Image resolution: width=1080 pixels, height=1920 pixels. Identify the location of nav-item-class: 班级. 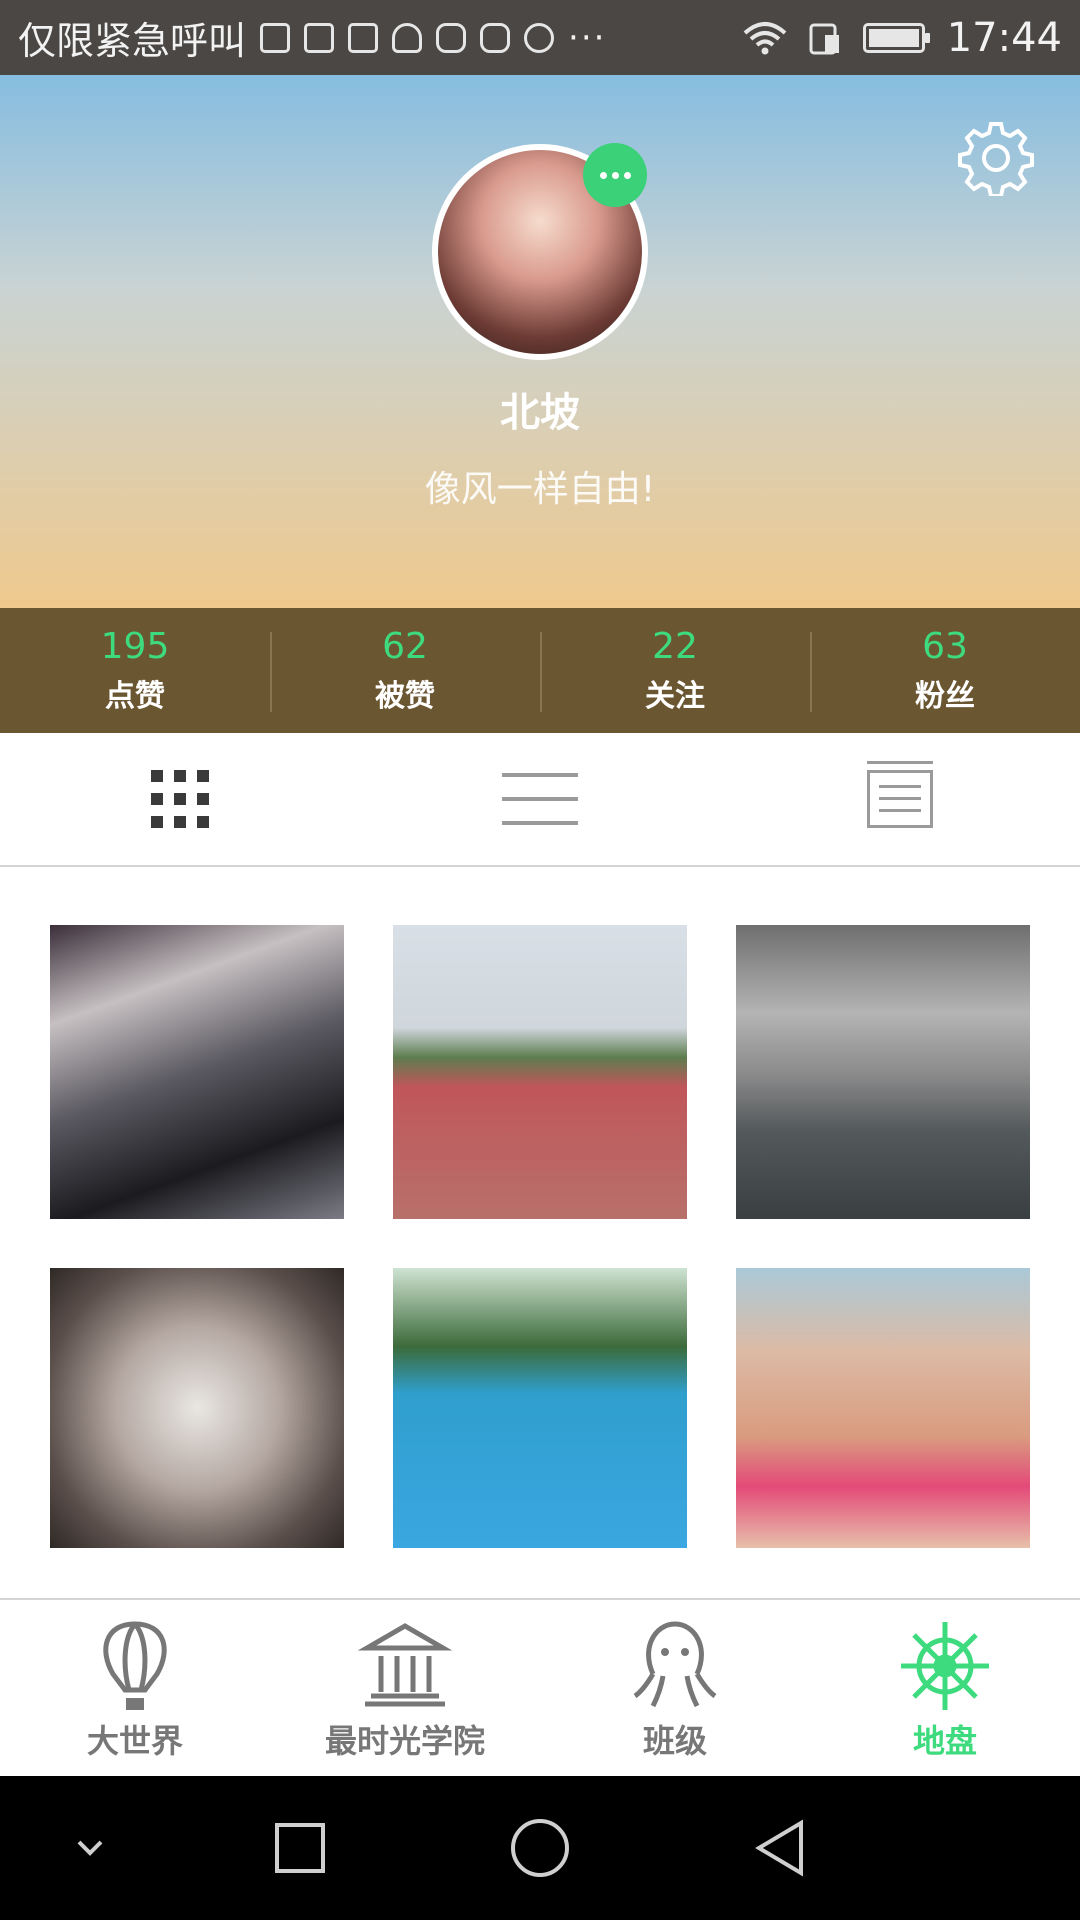
(675, 1689).